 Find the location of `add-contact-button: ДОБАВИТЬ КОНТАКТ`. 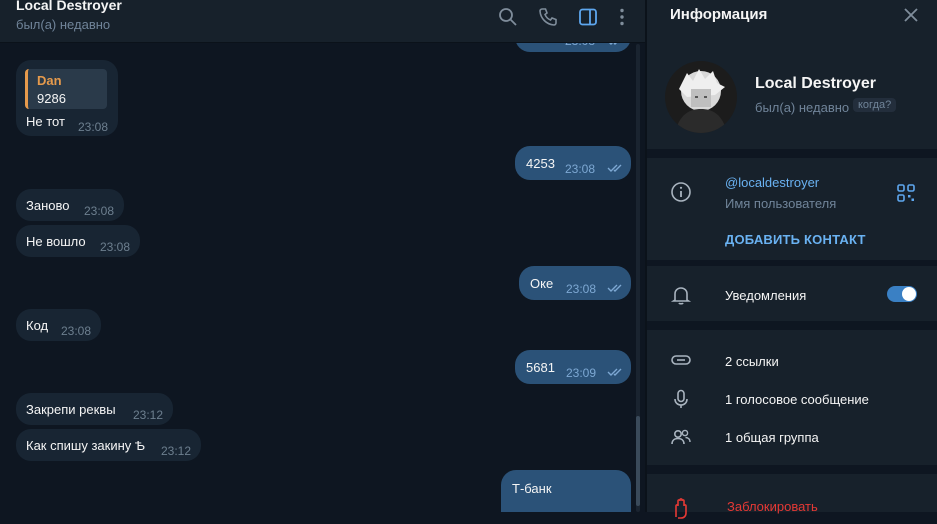

add-contact-button: ДОБАВИТЬ КОНТАКТ is located at coordinates (795, 239).